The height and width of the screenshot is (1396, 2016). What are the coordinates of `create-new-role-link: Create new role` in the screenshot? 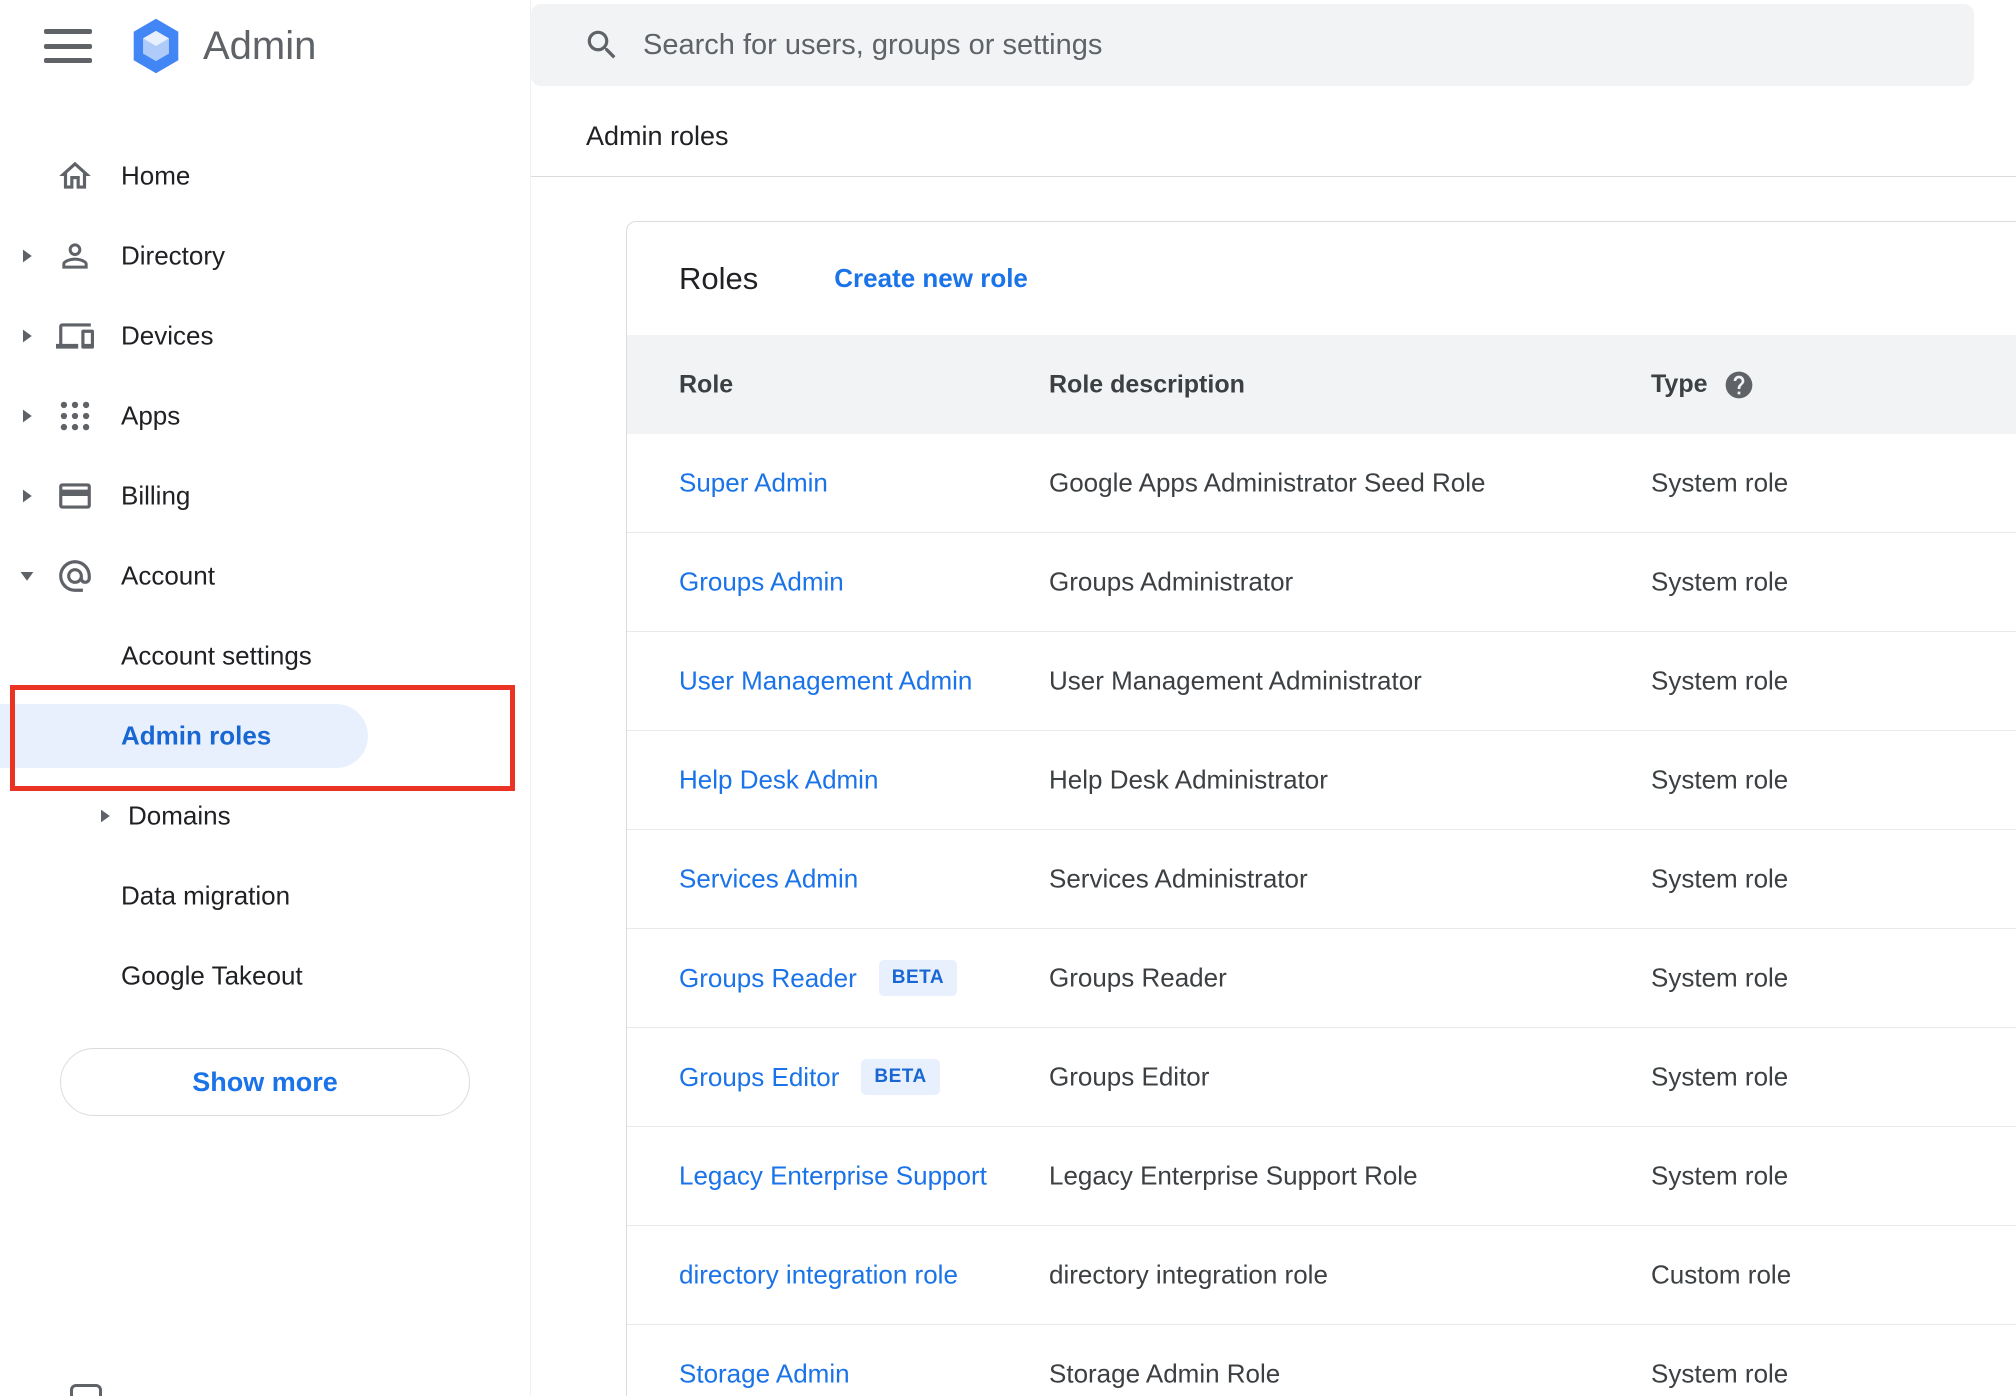 It's located at (931, 278).